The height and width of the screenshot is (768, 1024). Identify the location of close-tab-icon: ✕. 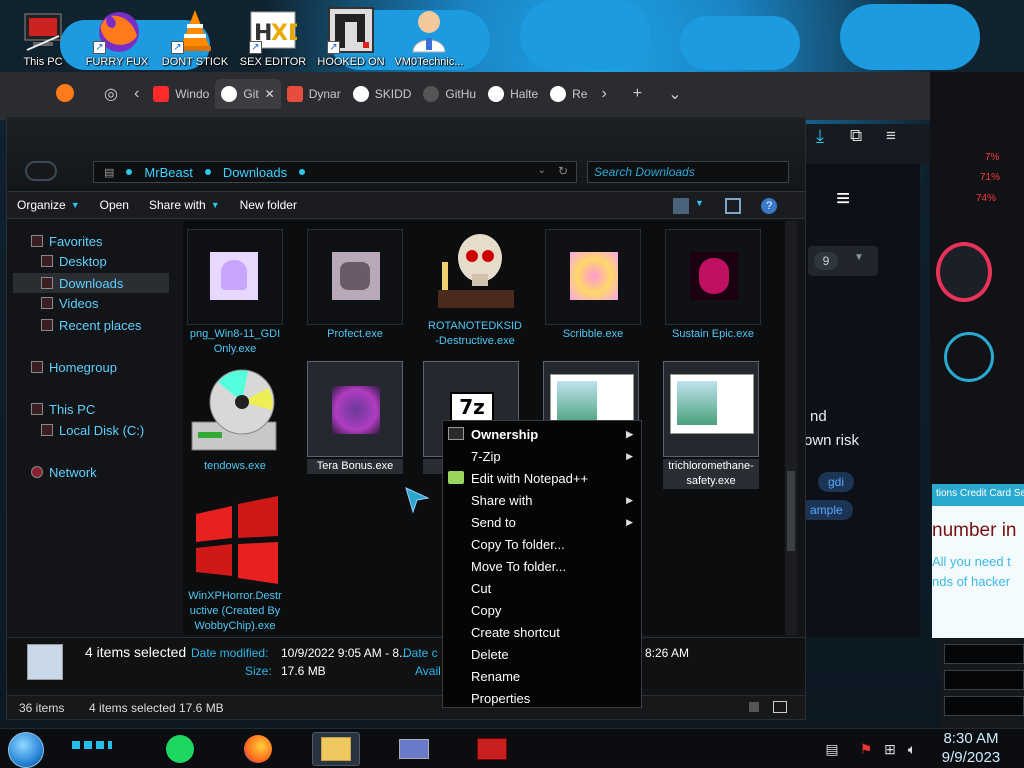
(270, 94).